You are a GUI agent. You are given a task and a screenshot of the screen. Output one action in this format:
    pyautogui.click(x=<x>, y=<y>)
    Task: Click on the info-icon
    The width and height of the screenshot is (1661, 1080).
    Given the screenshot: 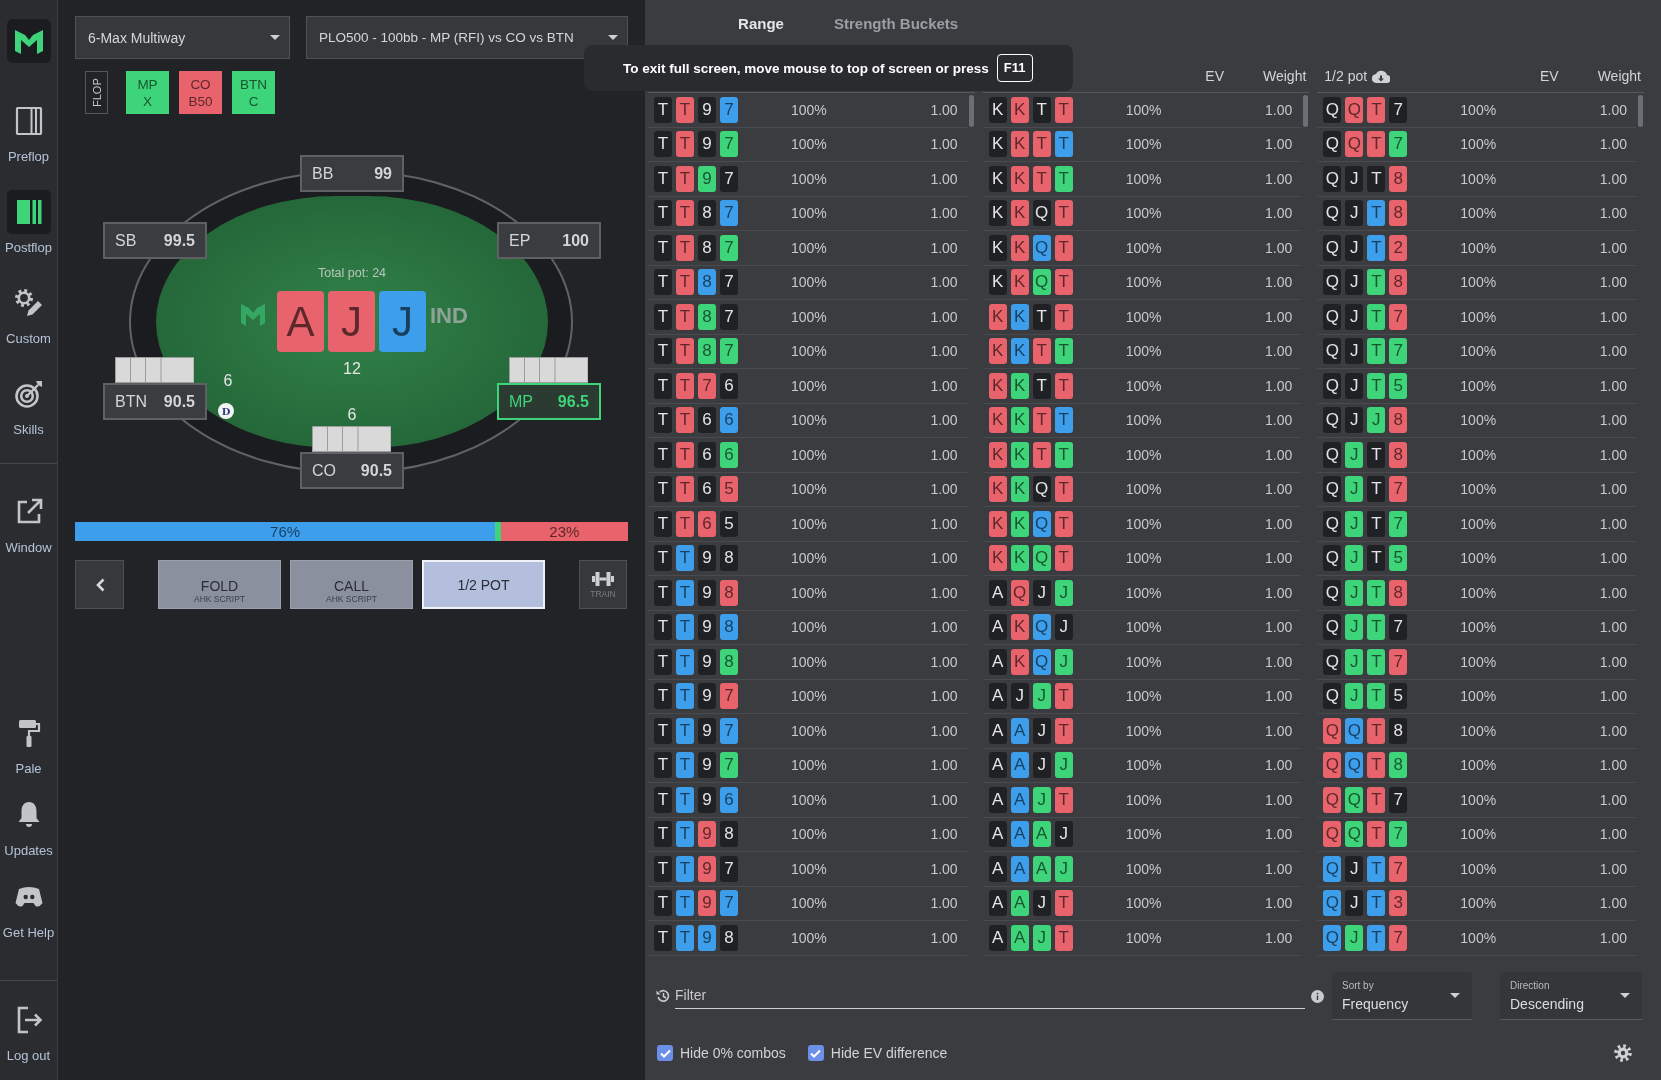 What is the action you would take?
    pyautogui.click(x=1317, y=996)
    